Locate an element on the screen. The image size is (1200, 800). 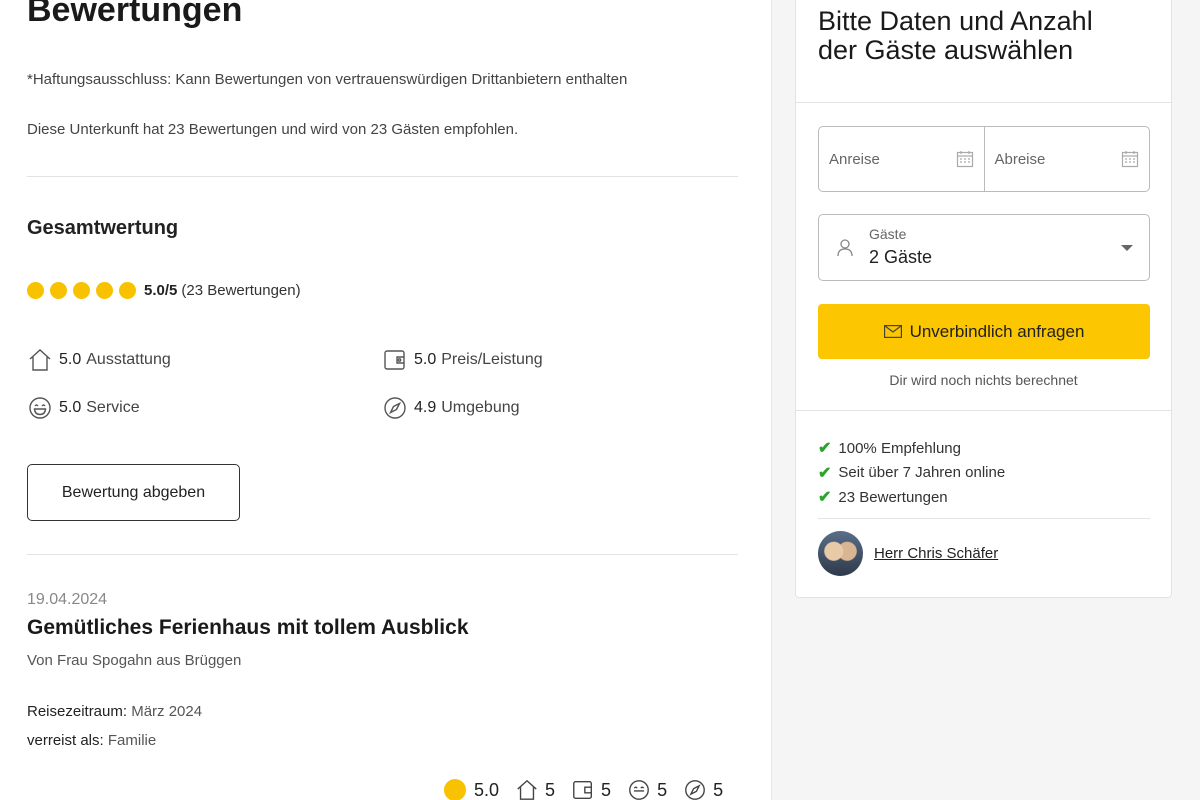
category-label: Preis/Leistung is located at coordinates (492, 359).